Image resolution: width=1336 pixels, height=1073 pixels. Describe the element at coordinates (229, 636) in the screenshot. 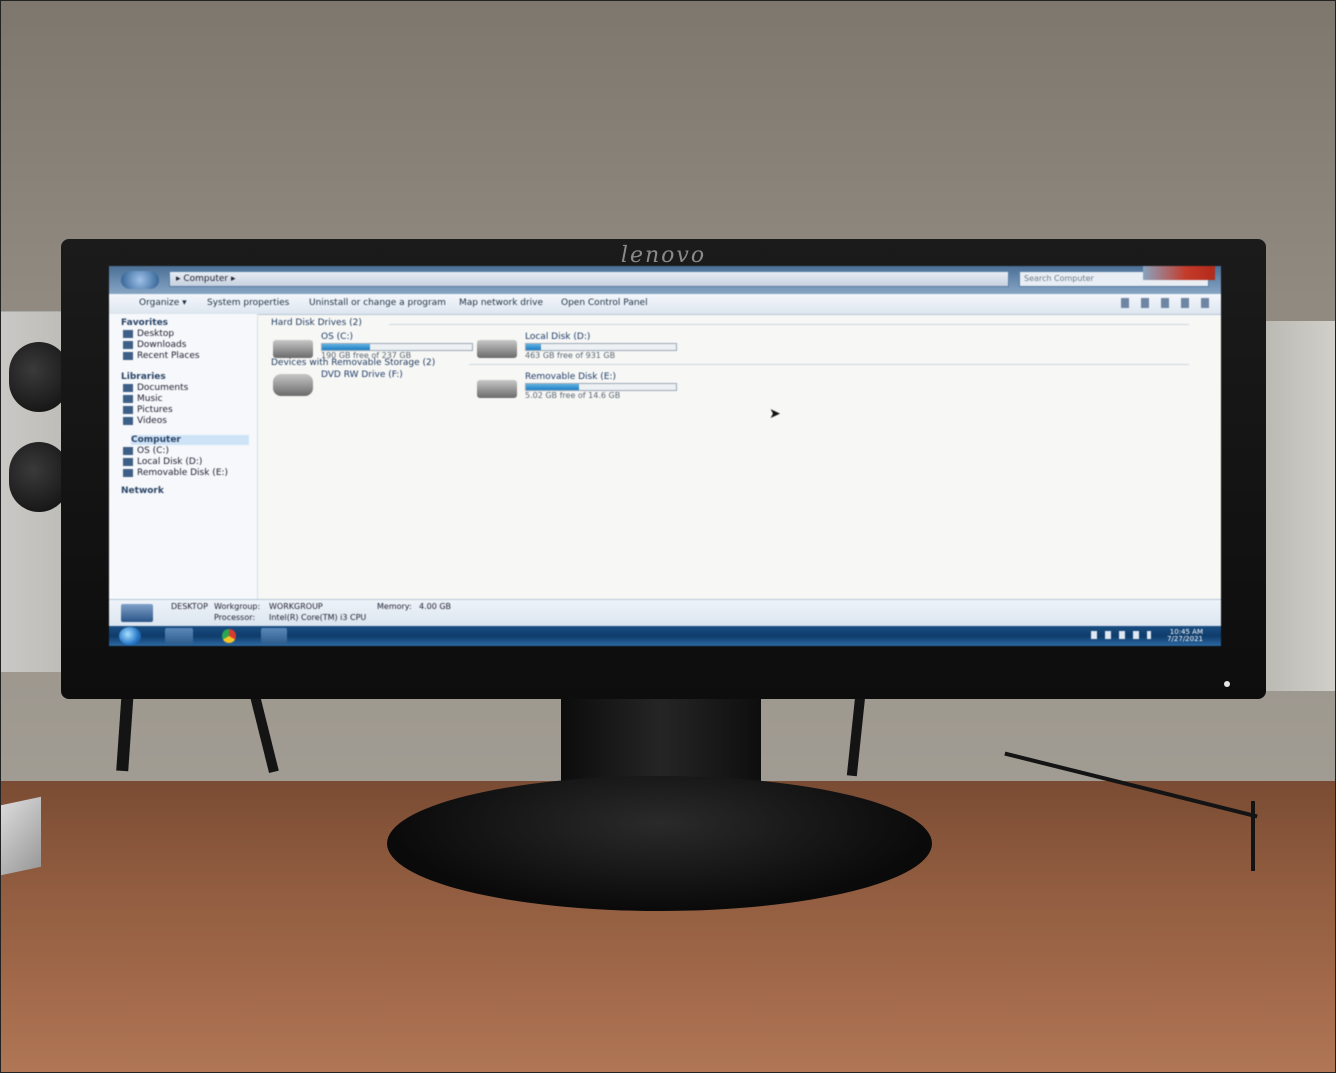

I see `chrome-taskbar-icon` at that location.